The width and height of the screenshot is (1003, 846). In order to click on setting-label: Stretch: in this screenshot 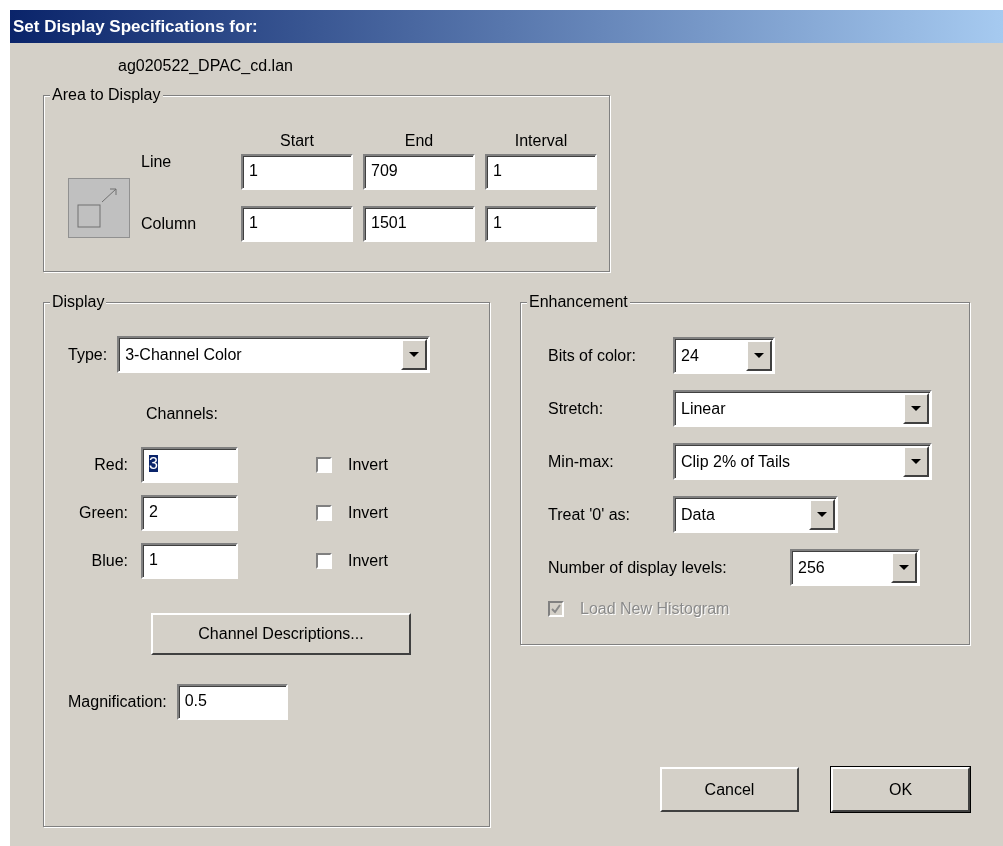, I will do `click(576, 408)`.